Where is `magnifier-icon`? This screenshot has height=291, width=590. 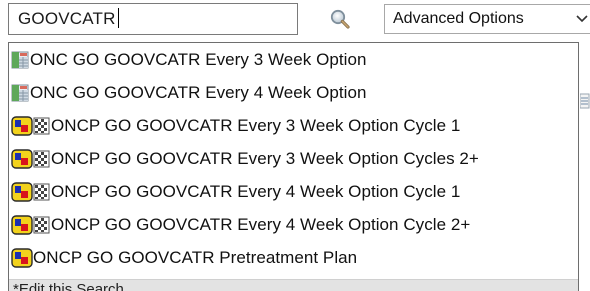 magnifier-icon is located at coordinates (340, 19).